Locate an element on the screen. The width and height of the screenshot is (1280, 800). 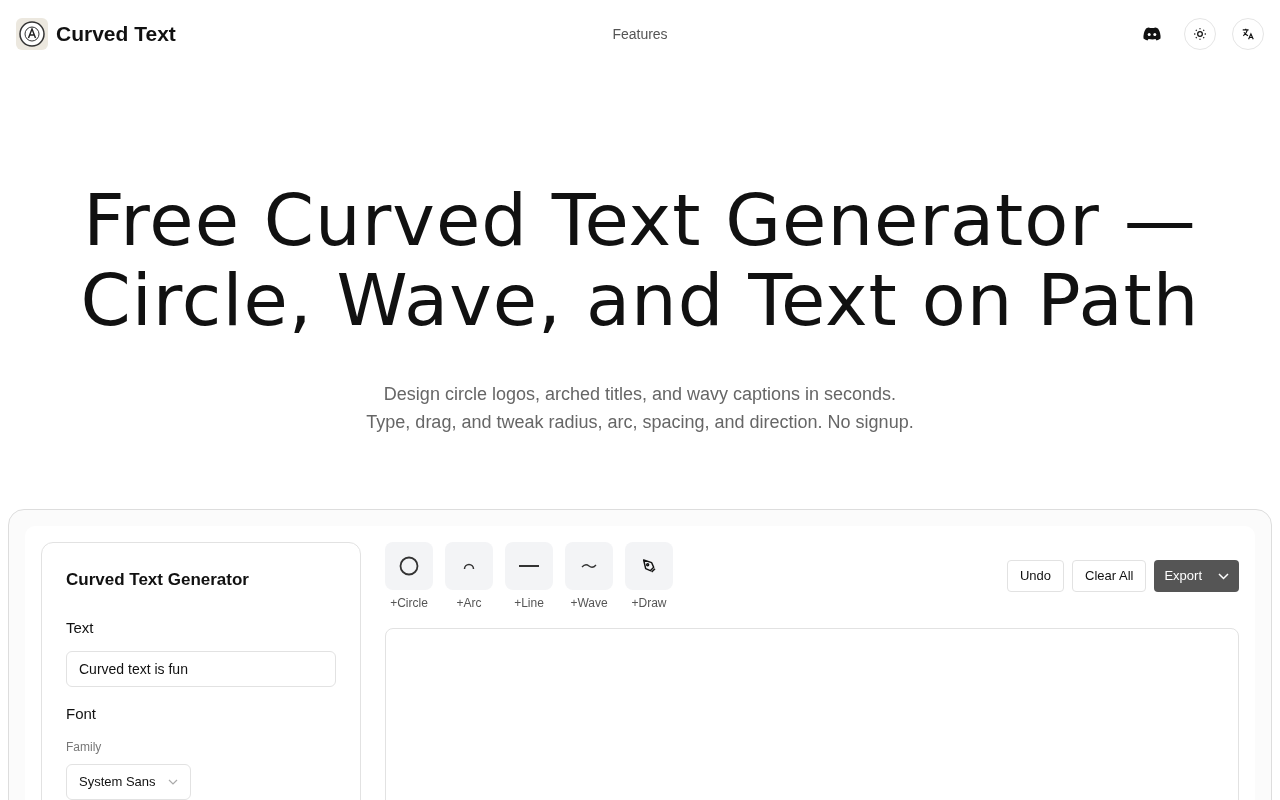
export-button: Export is located at coordinates (1196, 576).